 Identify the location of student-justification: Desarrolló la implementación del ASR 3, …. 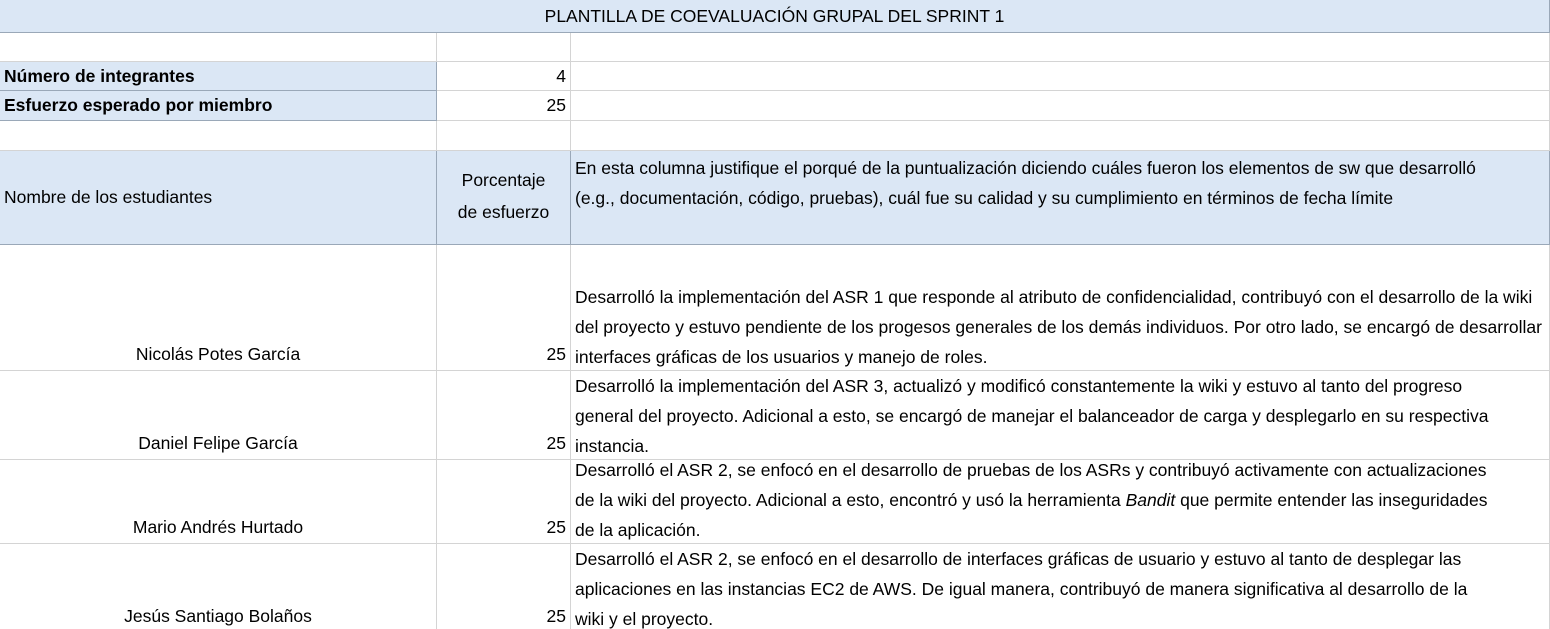
(1032, 416).